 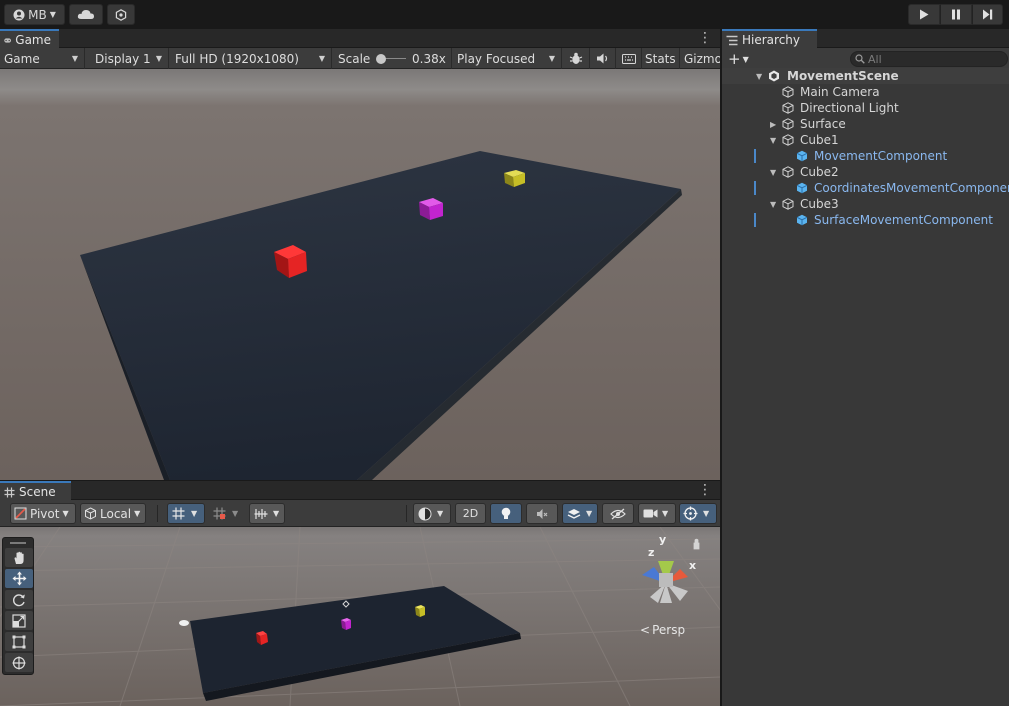 What do you see at coordinates (504, 14) in the screenshot?
I see `main-toolbar: MB ▼` at bounding box center [504, 14].